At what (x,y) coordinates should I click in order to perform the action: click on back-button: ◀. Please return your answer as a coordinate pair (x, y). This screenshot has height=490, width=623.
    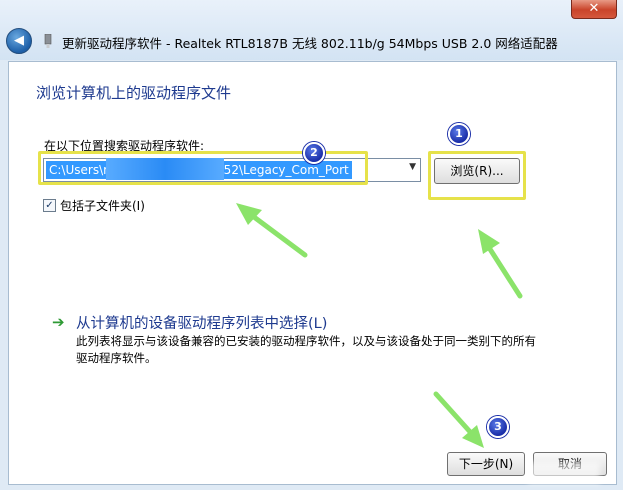
    Looking at the image, I should click on (19, 41).